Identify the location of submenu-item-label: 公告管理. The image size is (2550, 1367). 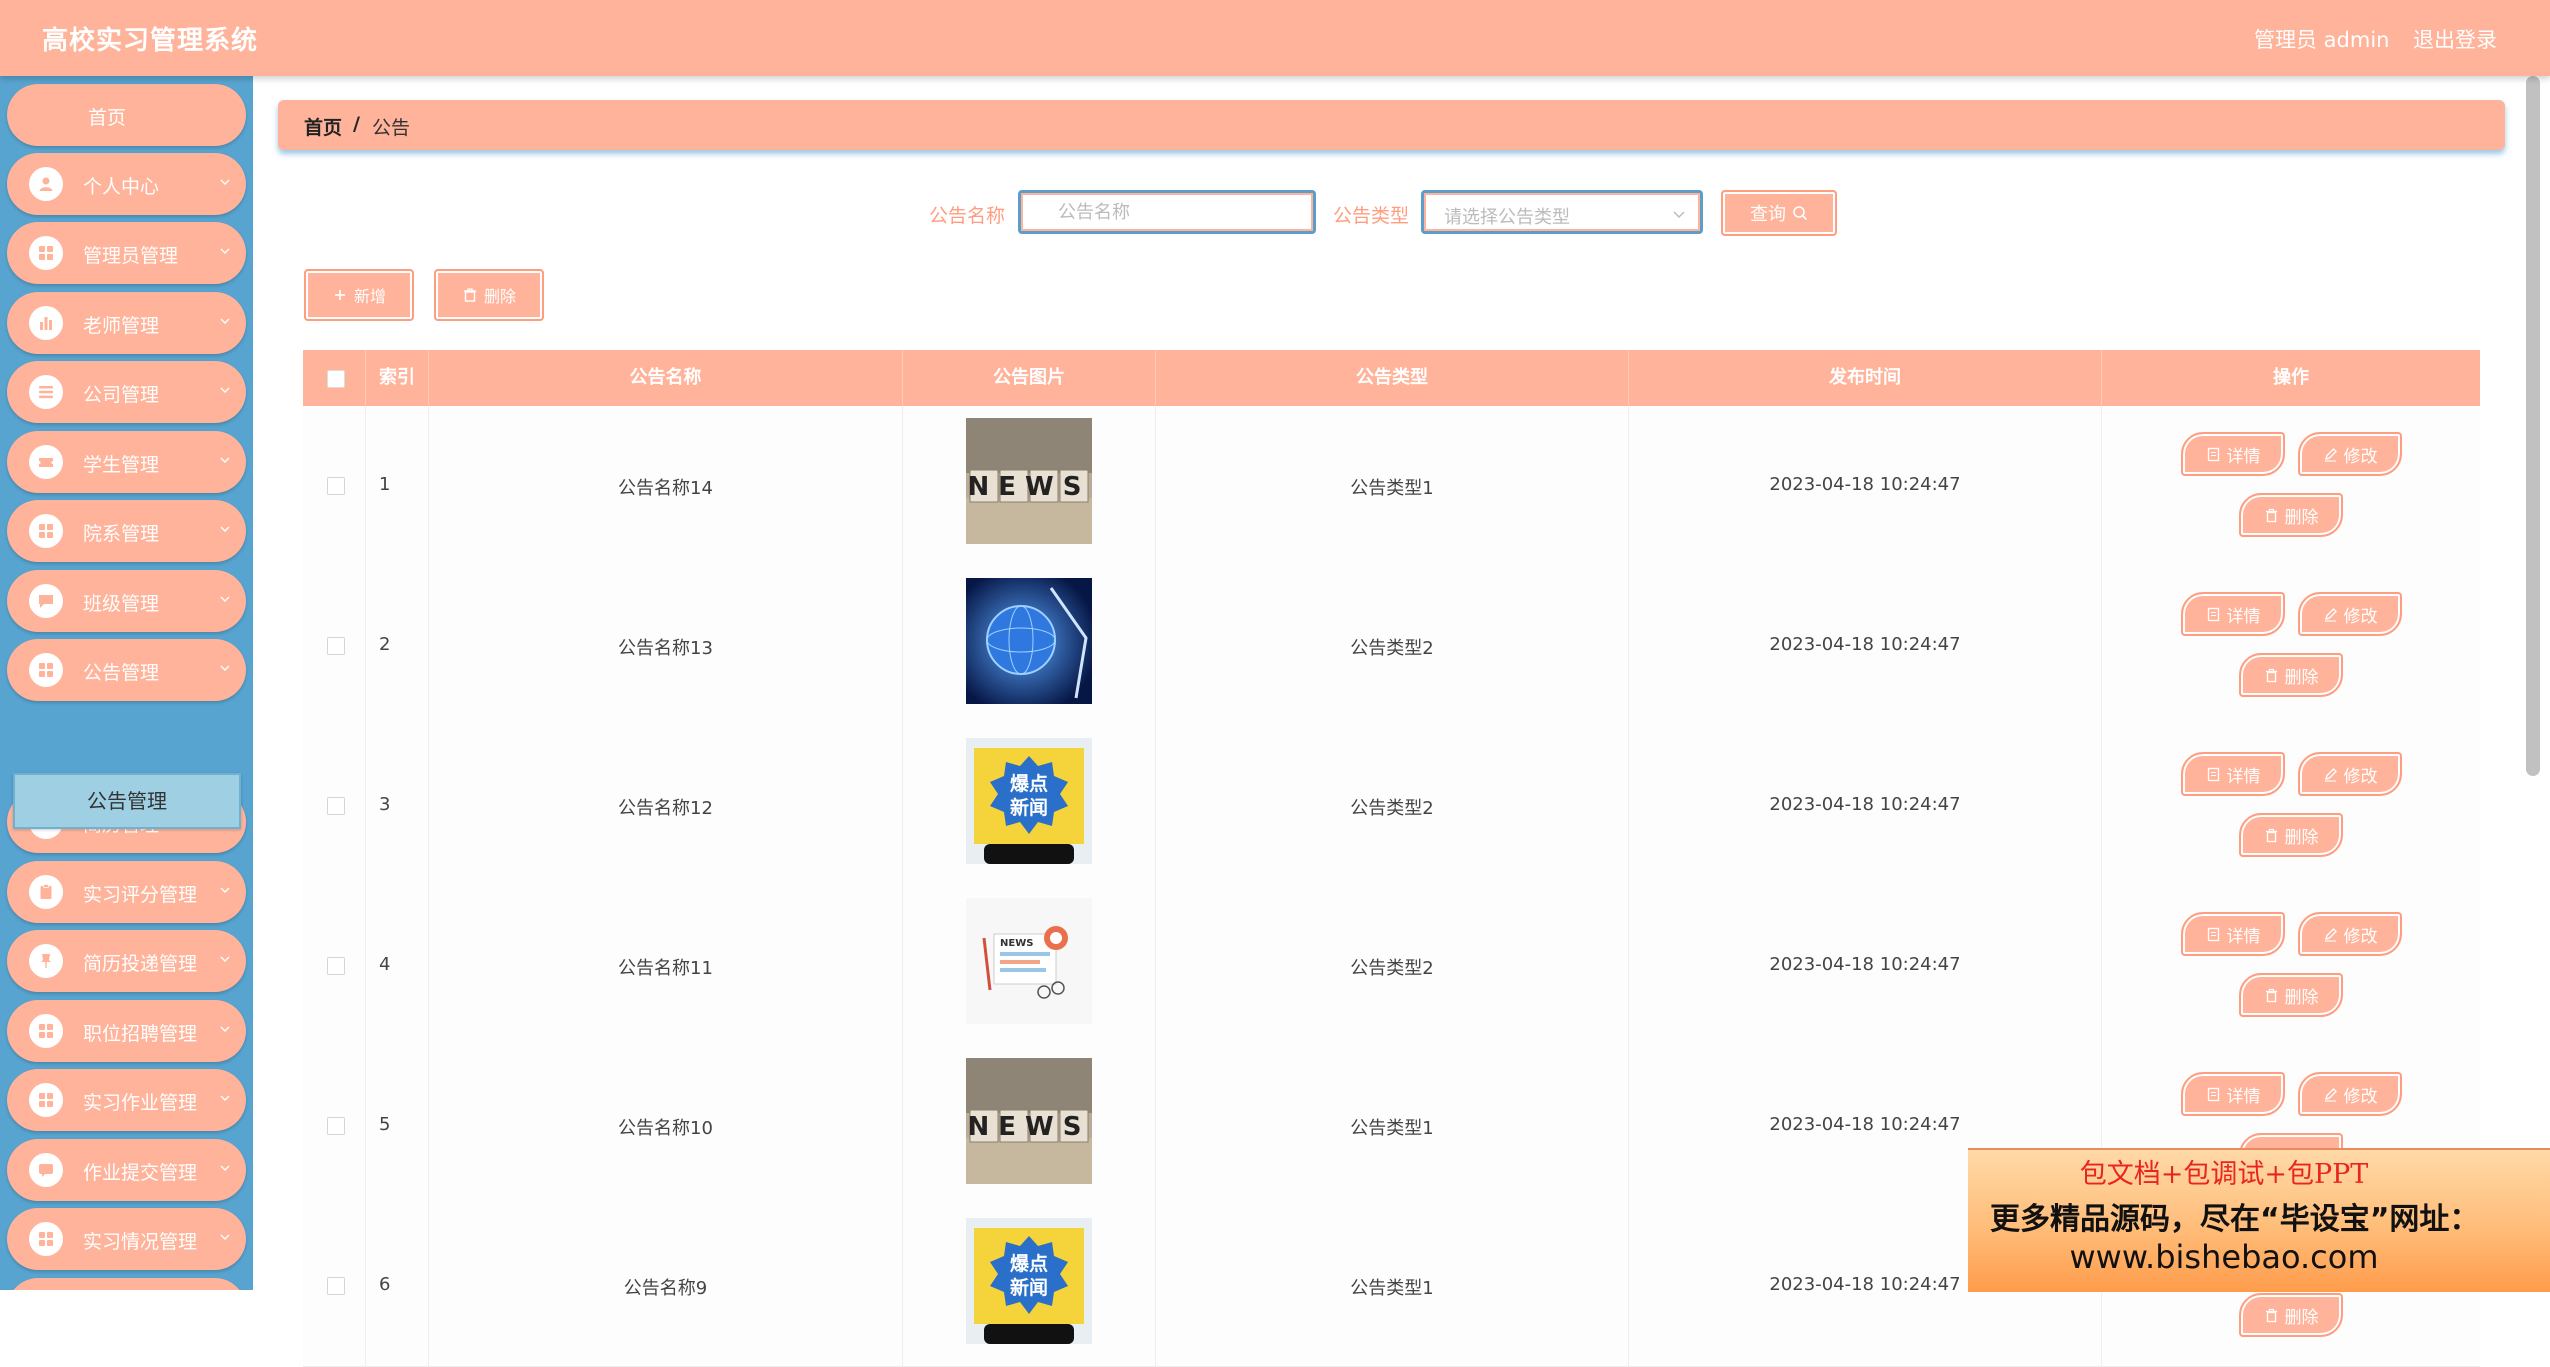
(127, 801).